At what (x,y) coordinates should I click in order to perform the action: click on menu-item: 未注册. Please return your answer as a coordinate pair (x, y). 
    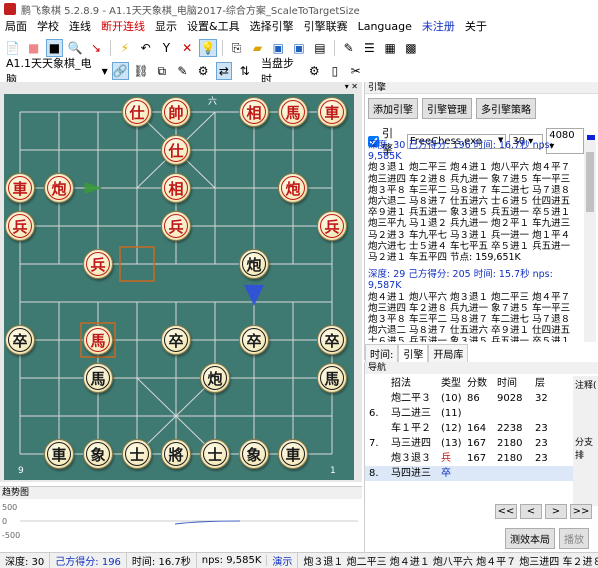
    Looking at the image, I should click on (438, 27).